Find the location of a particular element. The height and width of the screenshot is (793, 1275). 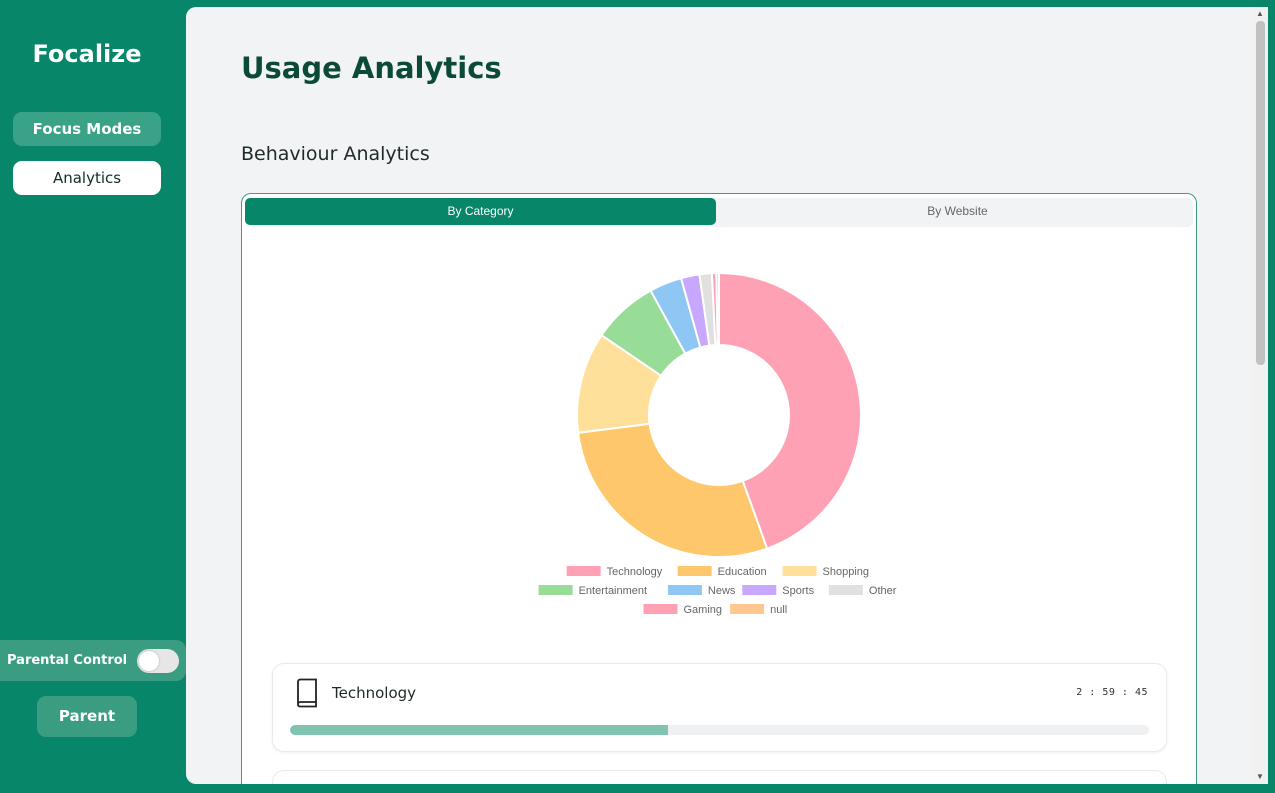

parental-control-label: Parental Control is located at coordinates (67, 660).